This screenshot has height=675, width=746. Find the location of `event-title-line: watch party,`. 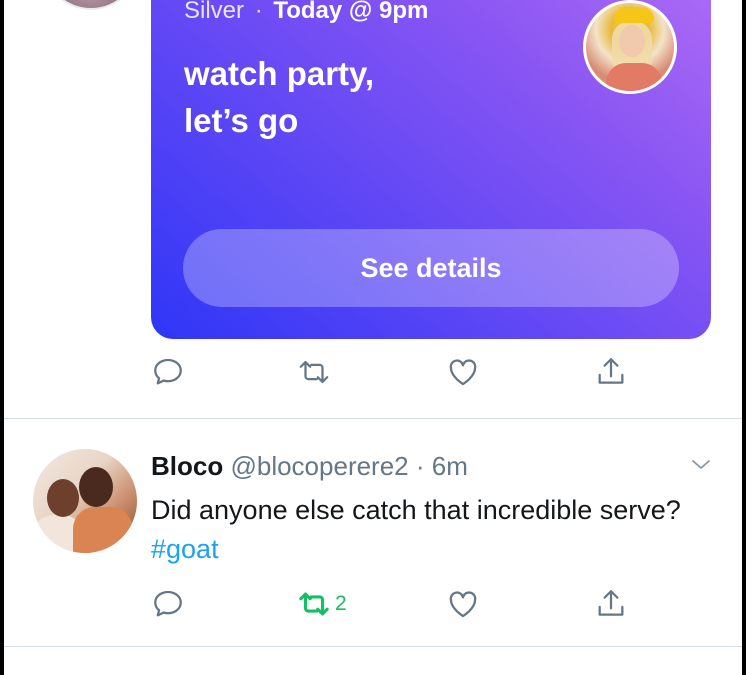

event-title-line: watch party, is located at coordinates (279, 73).